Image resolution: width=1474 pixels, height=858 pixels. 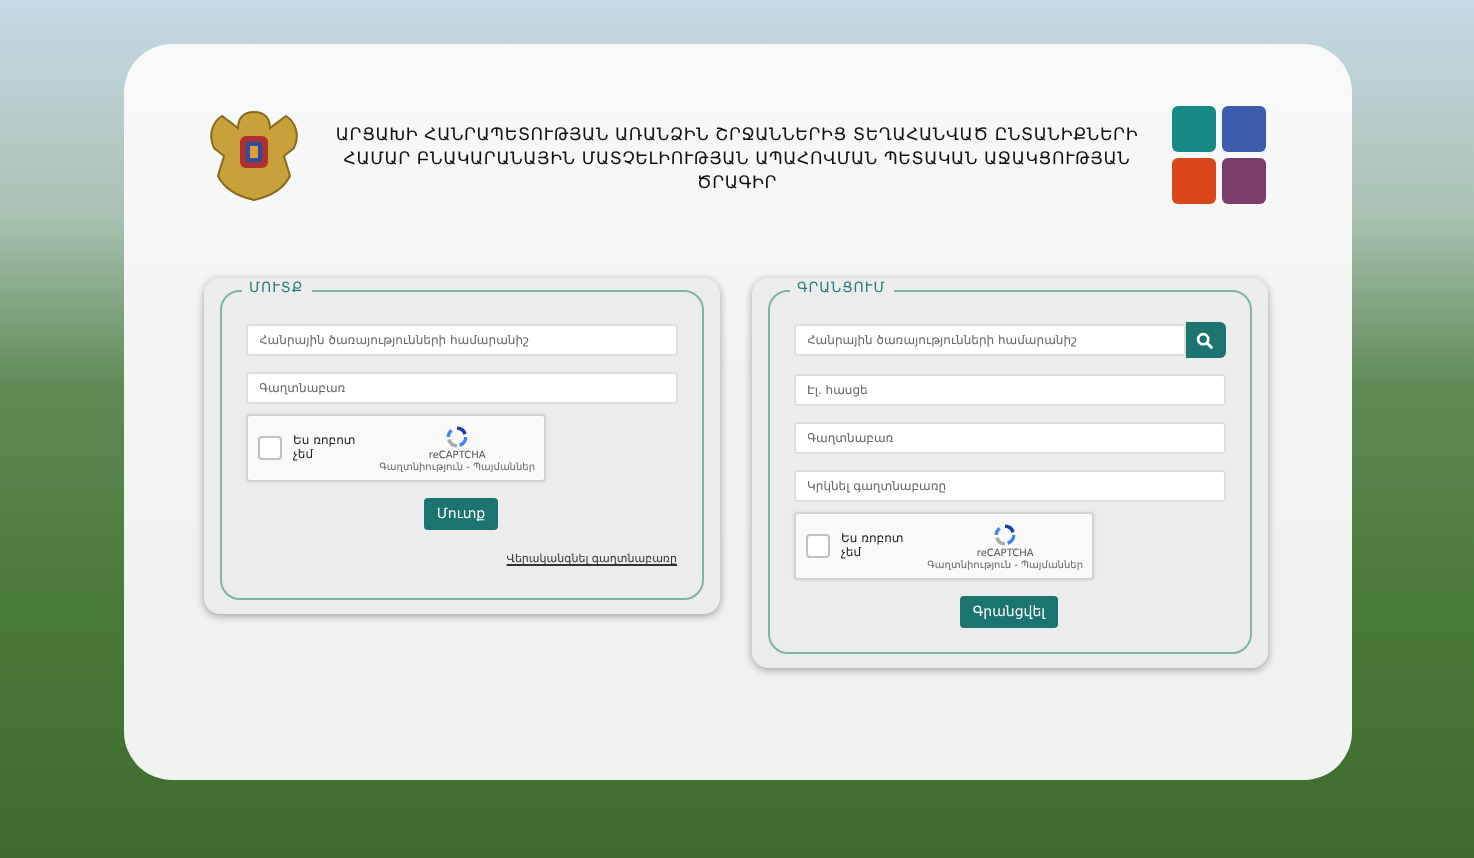 I want to click on search-icon, so click(x=1205, y=340).